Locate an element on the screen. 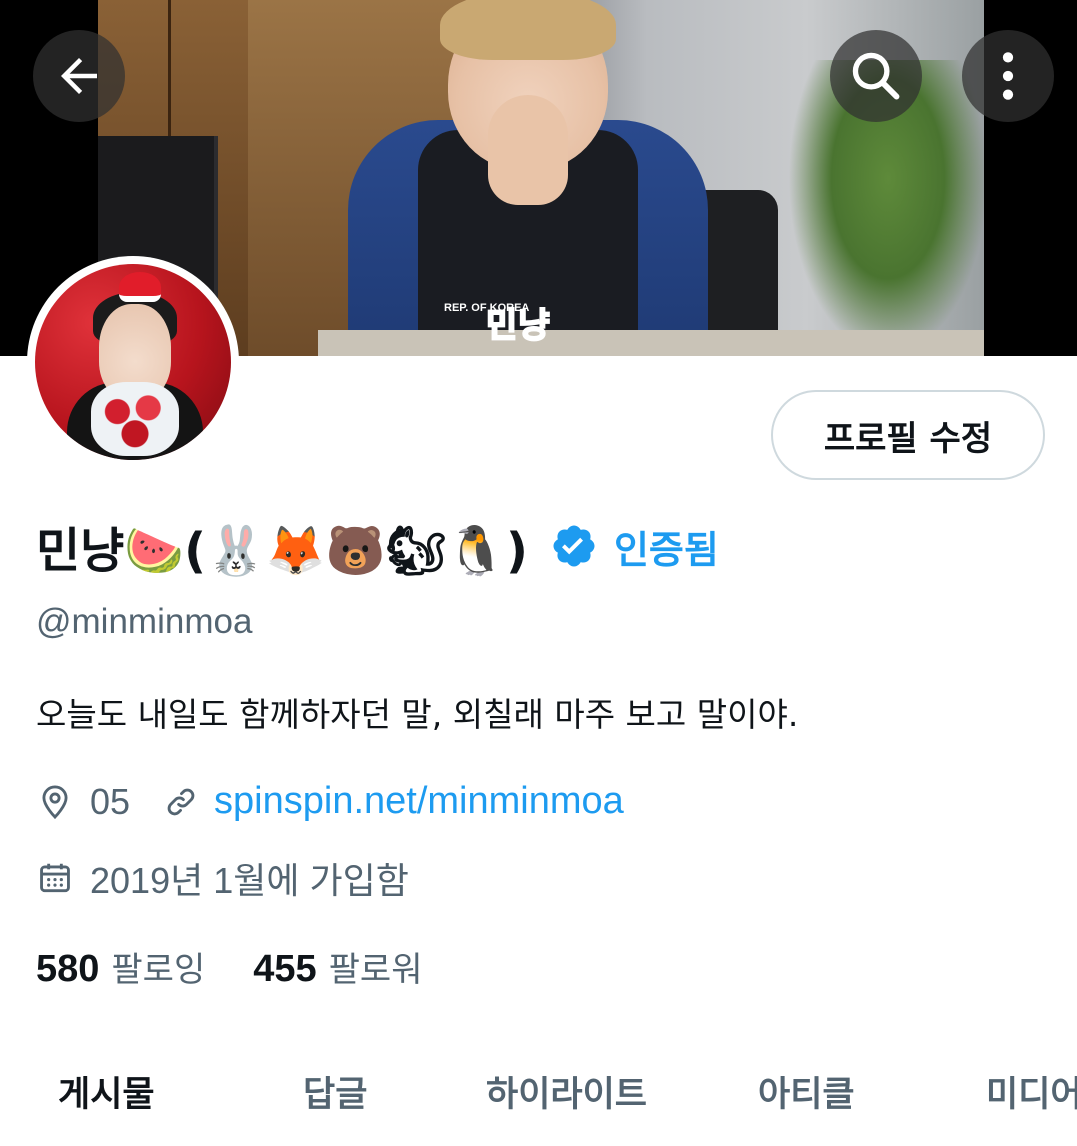 This screenshot has width=1077, height=1146. joined-text: 2019년 1월에 가입함 is located at coordinates (249, 880).